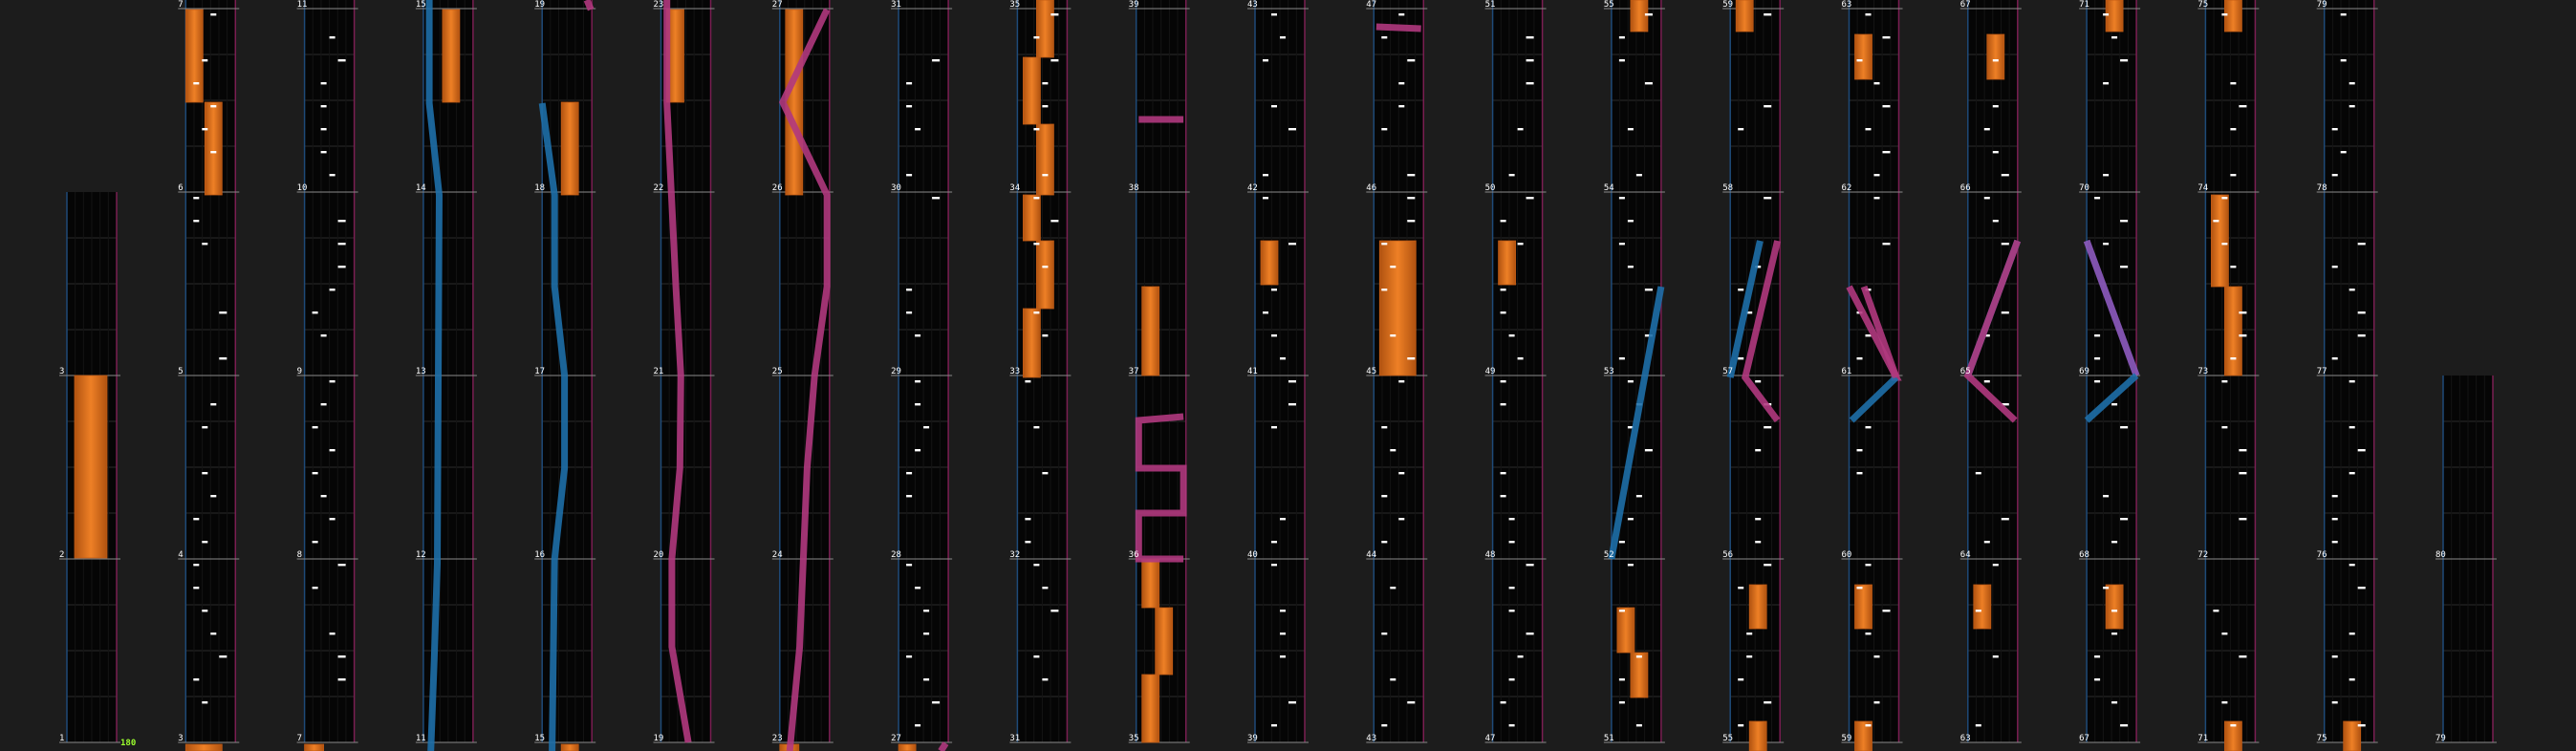 This screenshot has height=751, width=2576. What do you see at coordinates (1847, 555) in the screenshot?
I see `measure-number: 60` at bounding box center [1847, 555].